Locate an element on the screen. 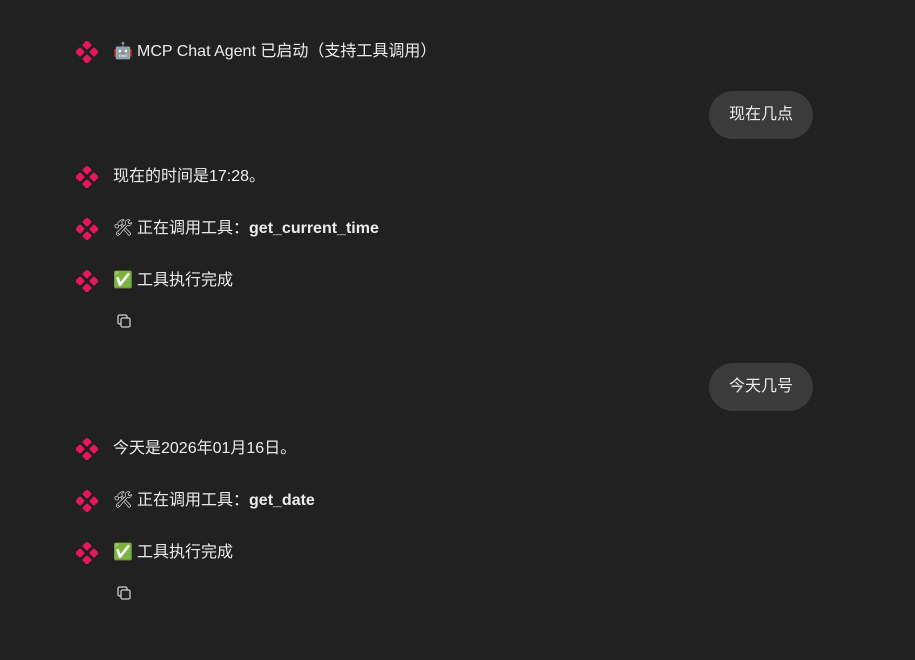  user-message-bubble: 现在几点 is located at coordinates (760, 115).